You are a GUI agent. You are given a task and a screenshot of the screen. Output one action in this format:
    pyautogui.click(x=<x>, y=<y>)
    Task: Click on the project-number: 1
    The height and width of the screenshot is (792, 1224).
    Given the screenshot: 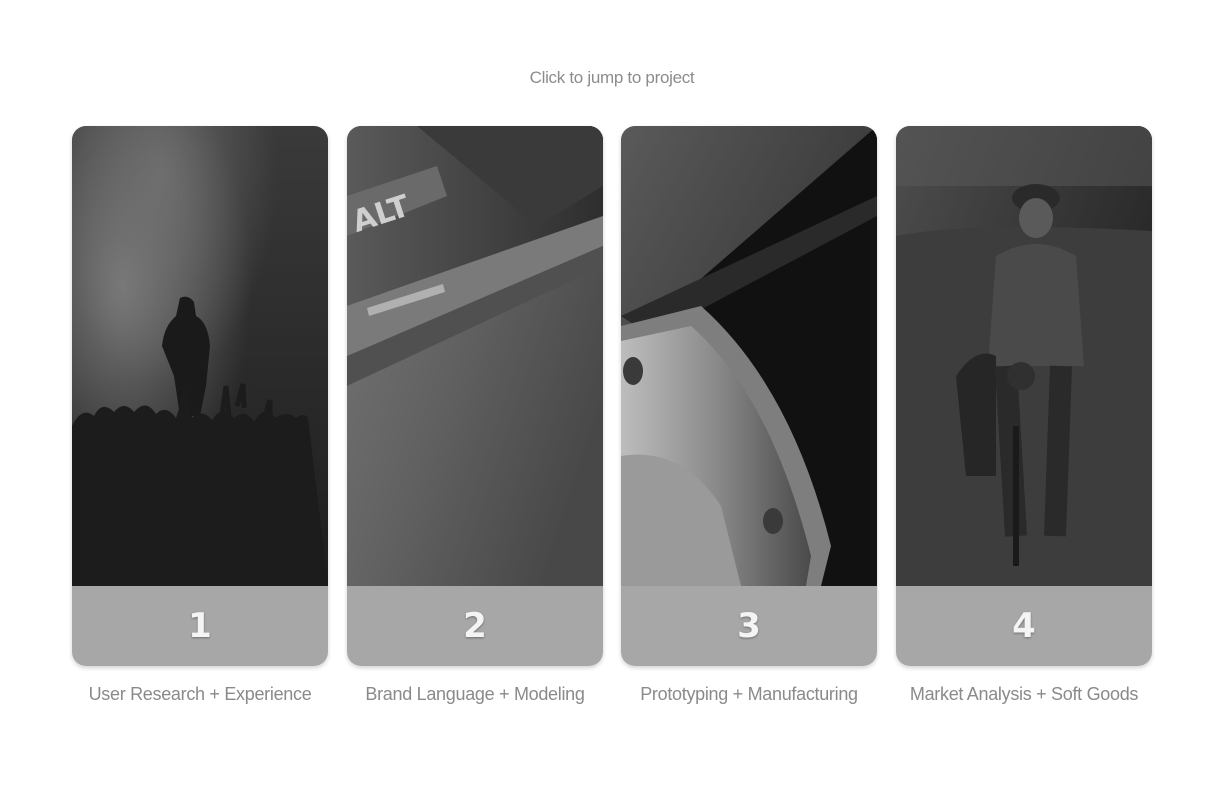 What is the action you would take?
    pyautogui.click(x=200, y=626)
    